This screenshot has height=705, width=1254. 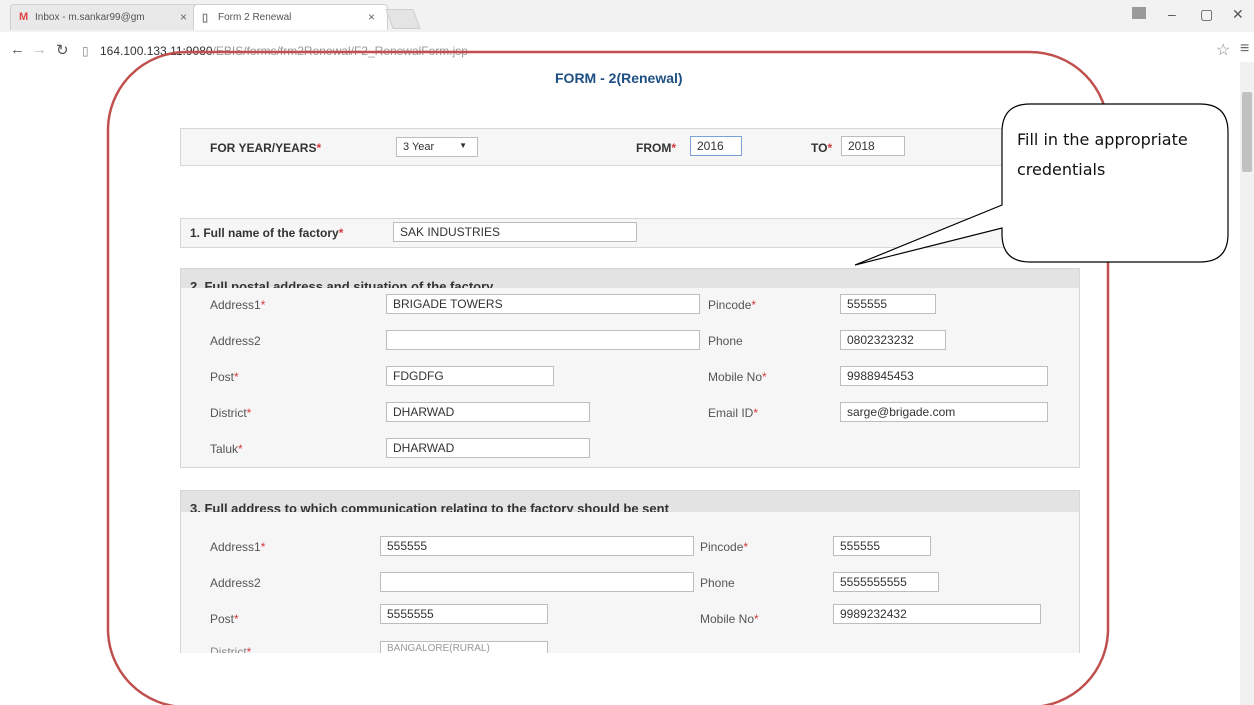 What do you see at coordinates (437, 147) in the screenshot?
I see `year-select: 3 Year ▼` at bounding box center [437, 147].